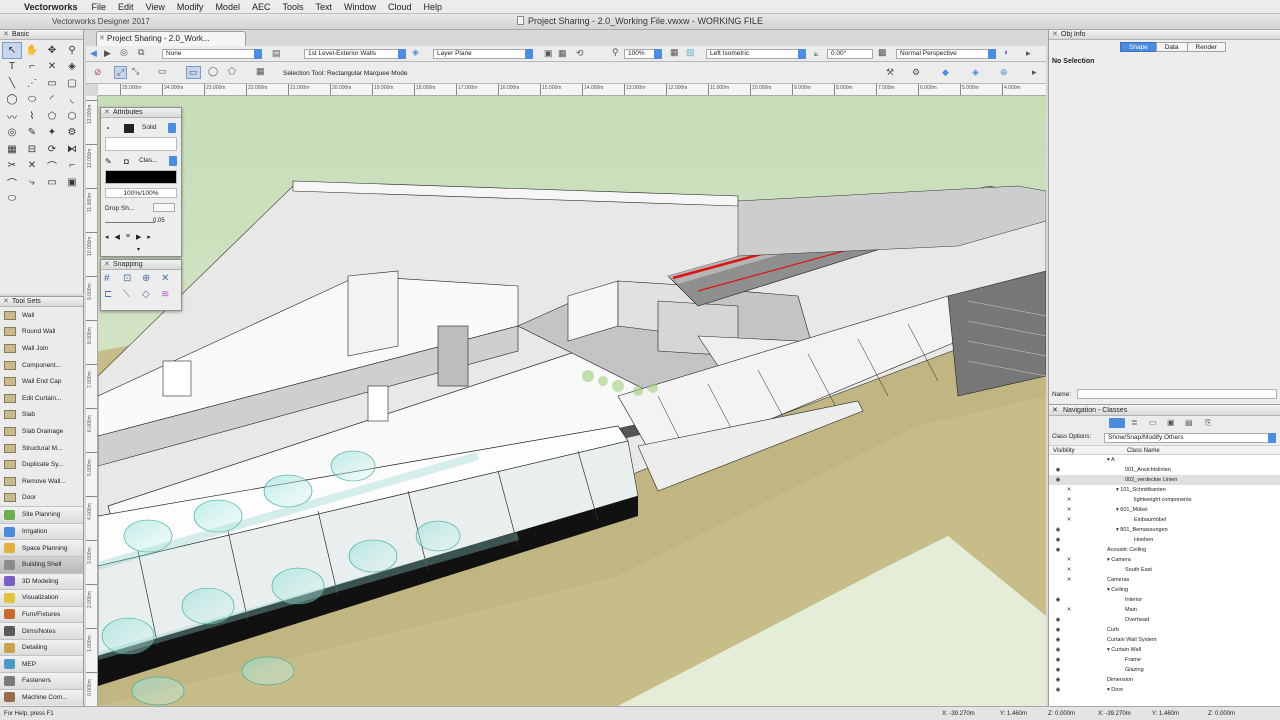 This screenshot has width=1280, height=720. Describe the element at coordinates (99, 7) in the screenshot. I see `menu-file: File` at that location.